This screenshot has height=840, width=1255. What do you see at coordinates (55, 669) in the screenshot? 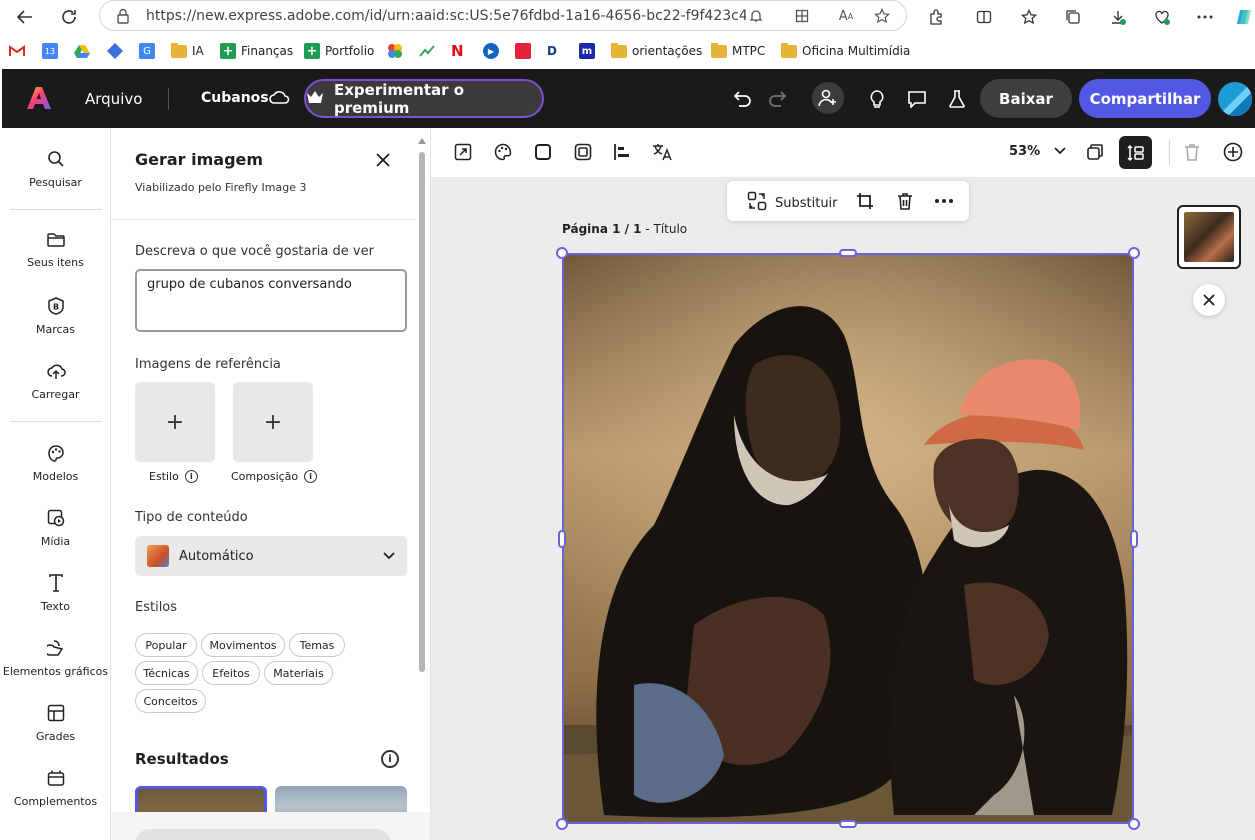
I see `rail-item-graphic-elements: Elementos gráficos` at bounding box center [55, 669].